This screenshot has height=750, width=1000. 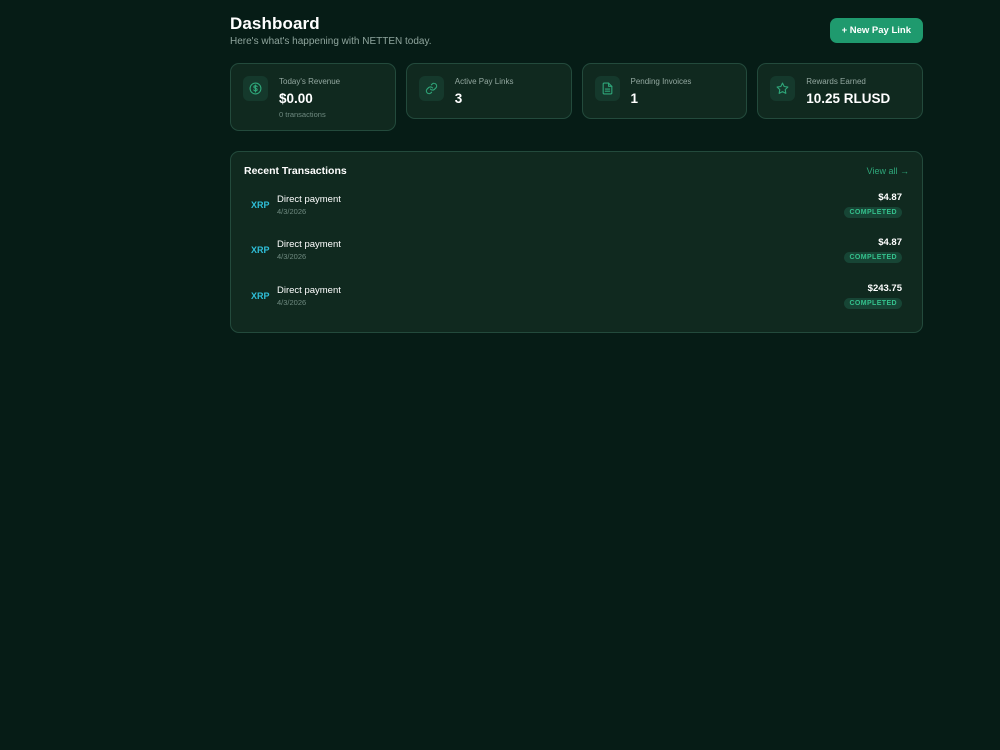 I want to click on stat-text: Pending Invoices 1, so click(x=661, y=91).